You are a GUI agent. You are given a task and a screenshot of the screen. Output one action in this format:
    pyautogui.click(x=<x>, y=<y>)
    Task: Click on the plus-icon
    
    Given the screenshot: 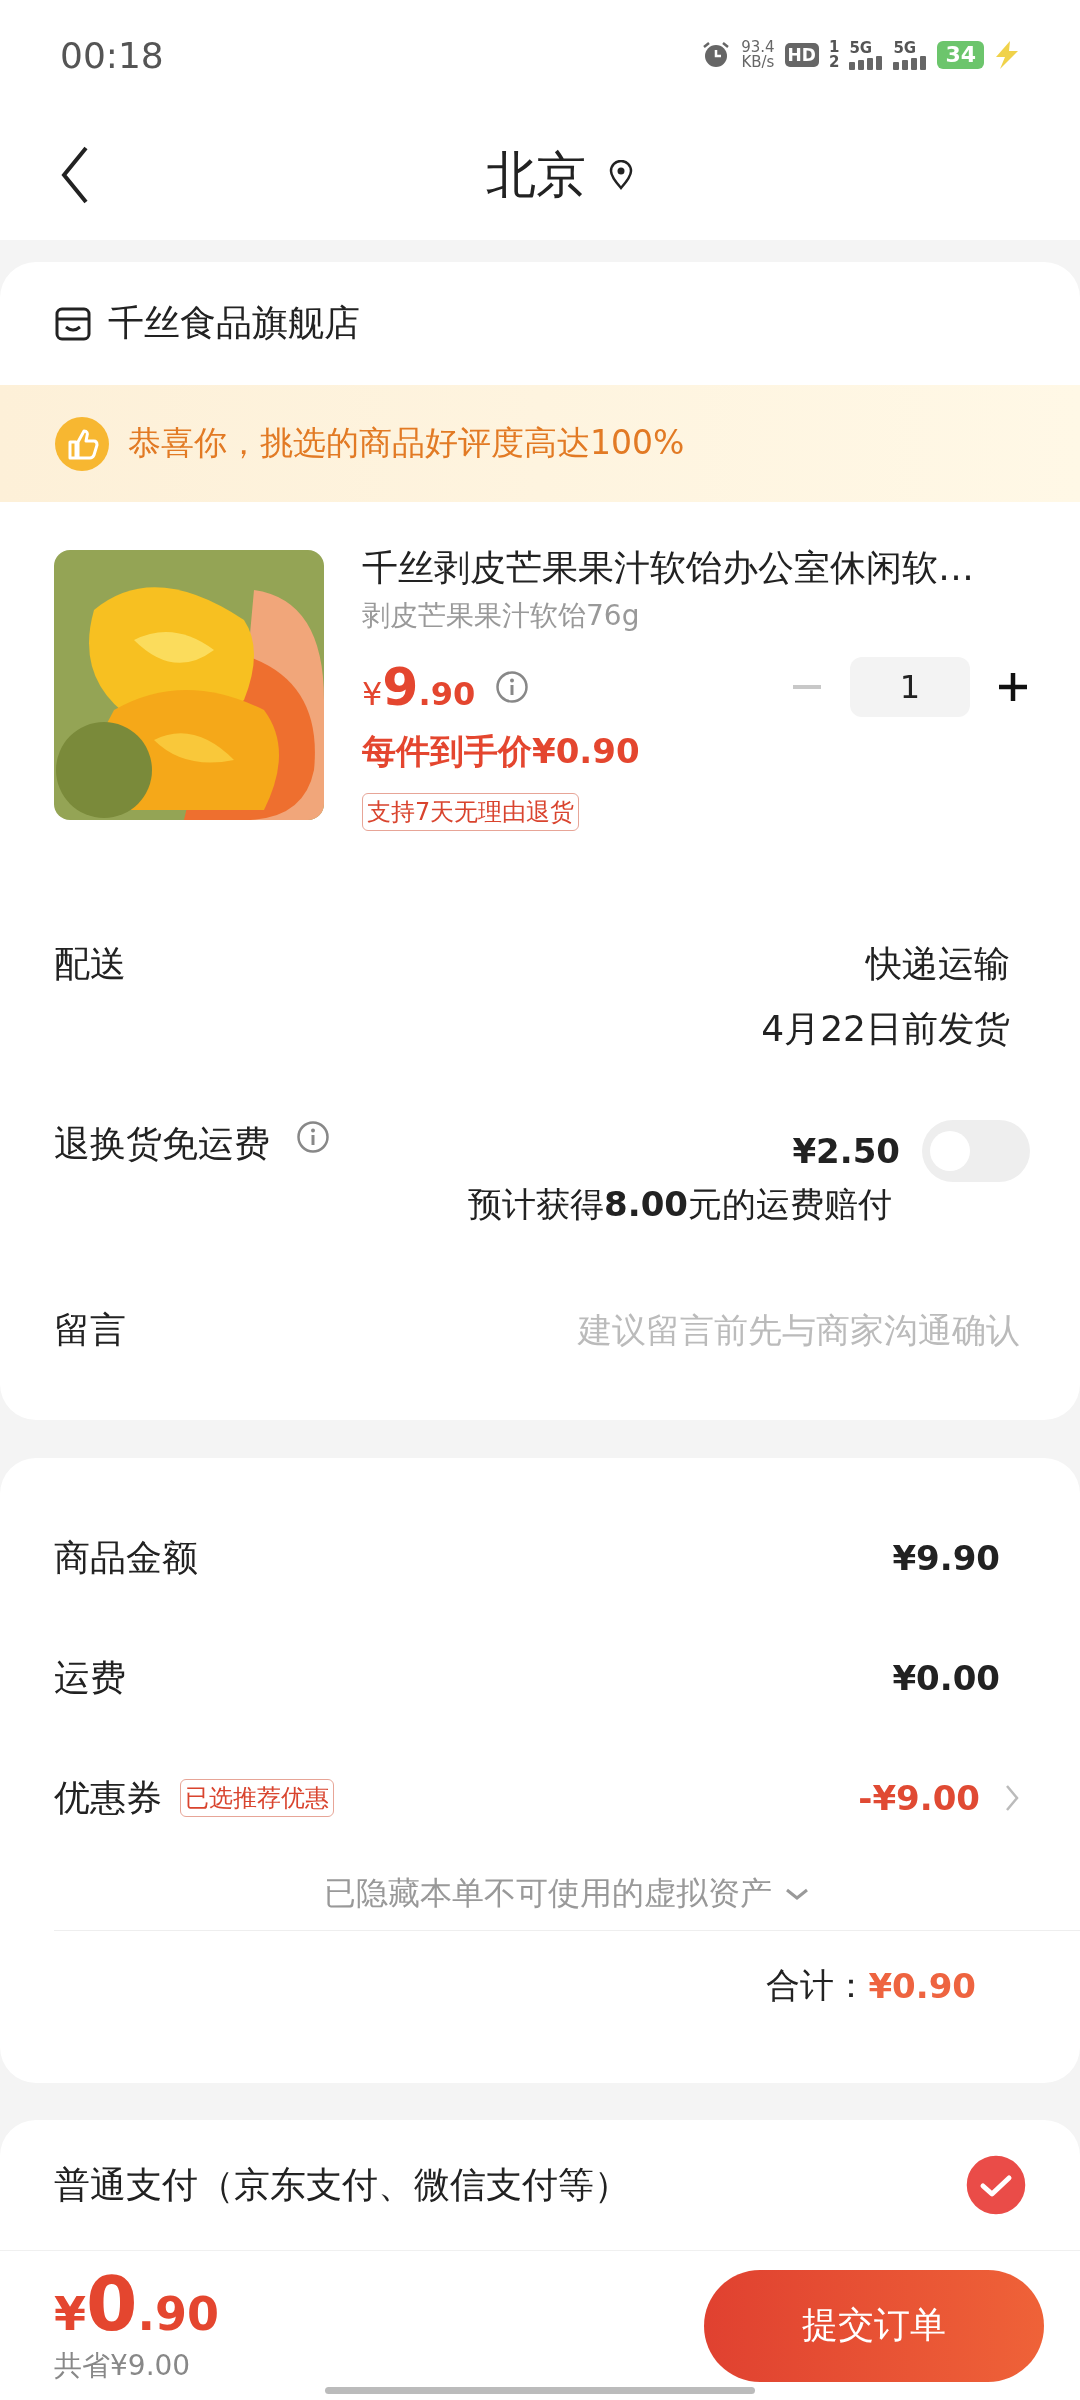 What is the action you would take?
    pyautogui.click(x=1013, y=687)
    